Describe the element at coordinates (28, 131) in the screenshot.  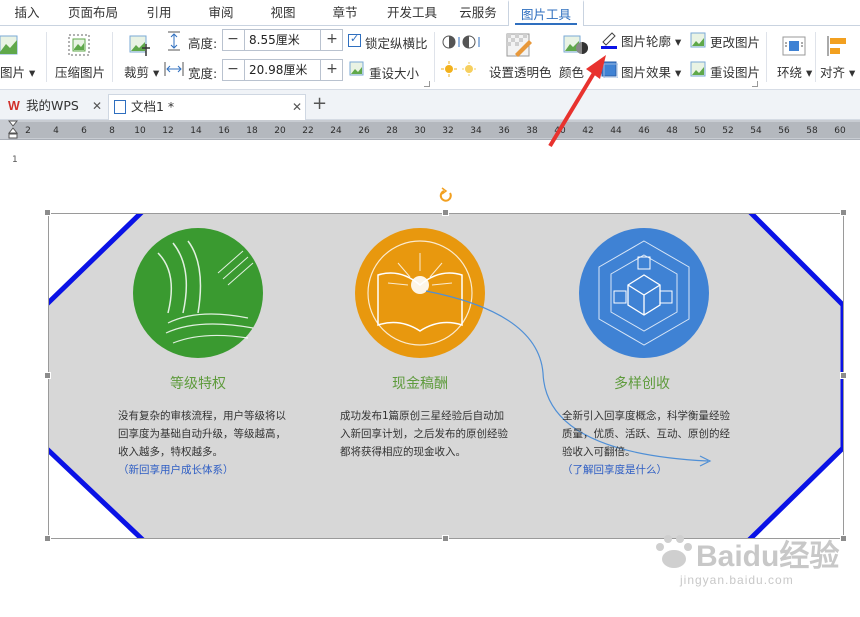
I see `ruler-tick-label: 2` at that location.